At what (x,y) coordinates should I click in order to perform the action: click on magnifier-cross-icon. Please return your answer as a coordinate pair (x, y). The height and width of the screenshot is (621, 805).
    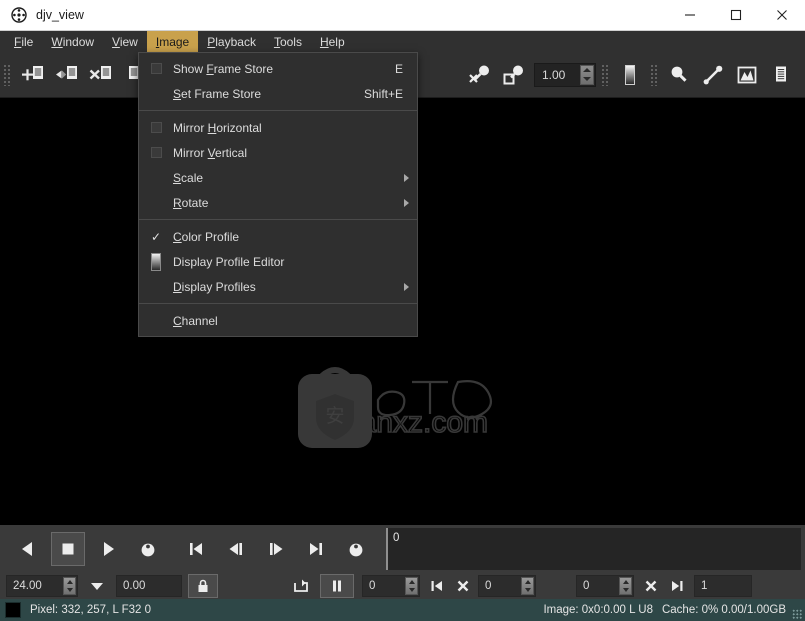
    Looking at the image, I should click on (481, 75).